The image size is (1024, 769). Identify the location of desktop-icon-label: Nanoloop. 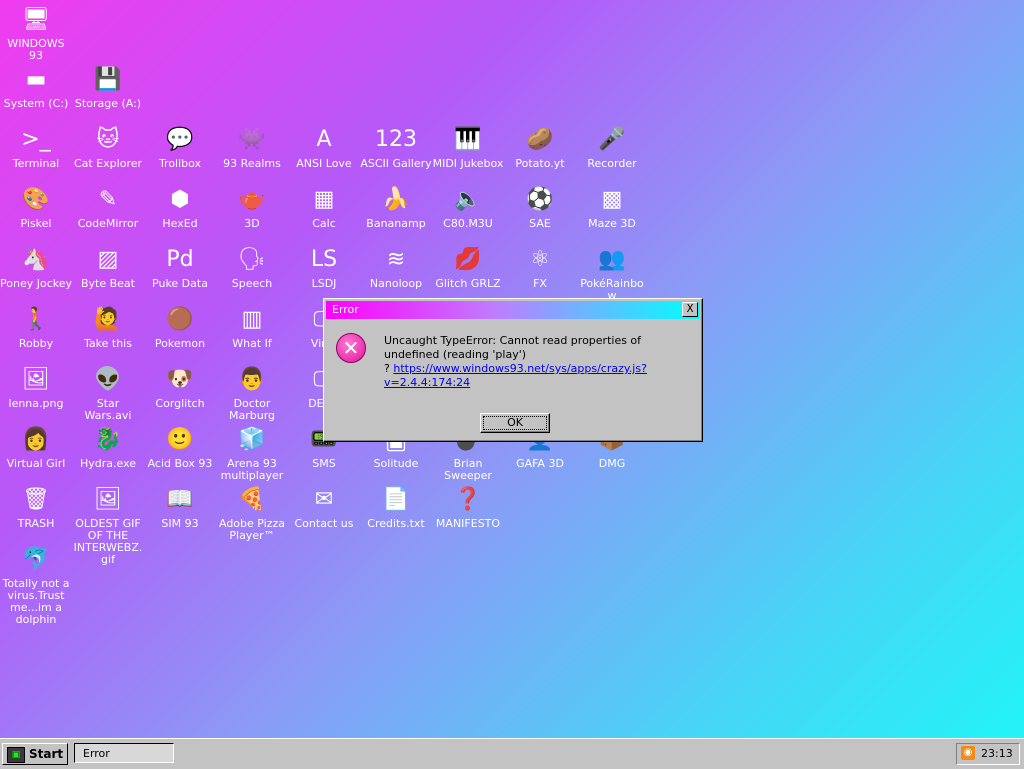
(396, 283).